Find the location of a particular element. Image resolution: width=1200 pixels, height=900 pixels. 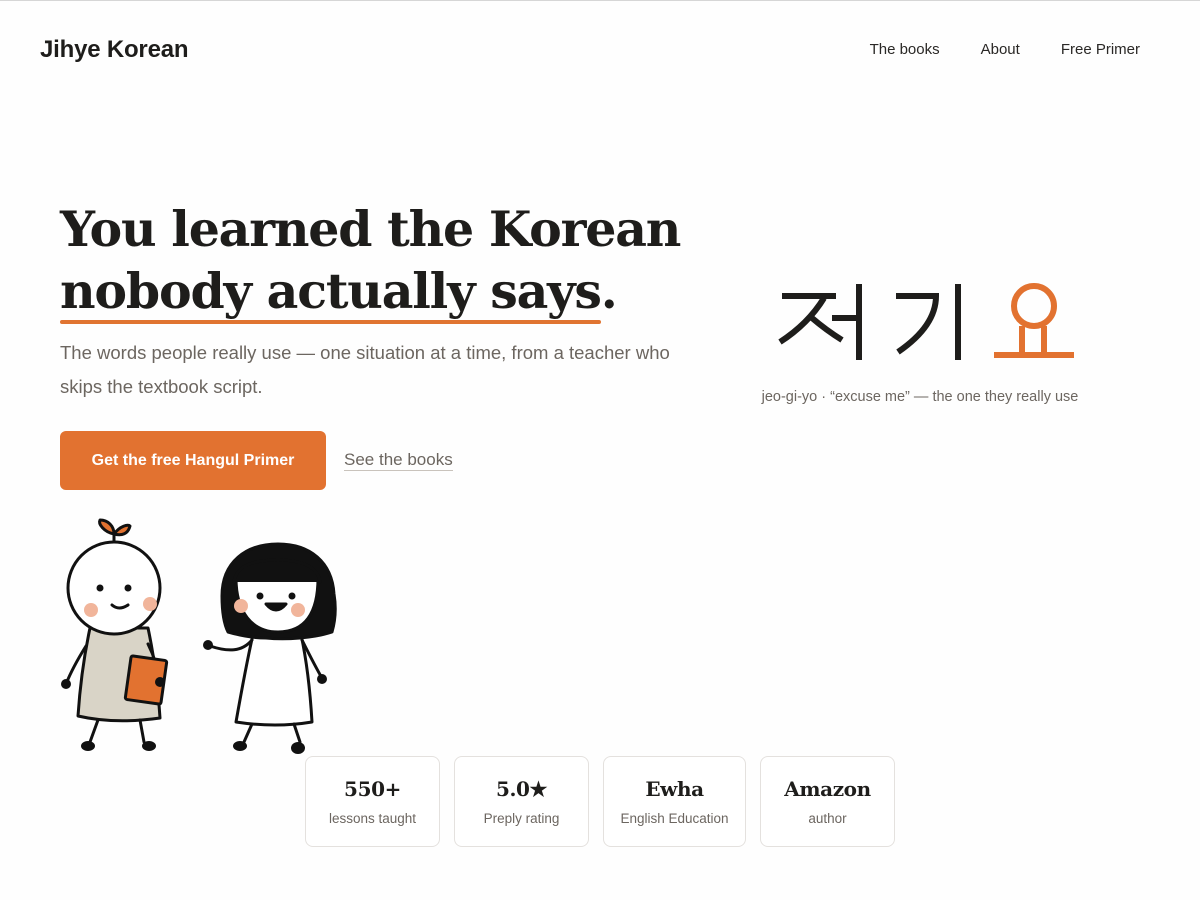

nav-the-books: The books is located at coordinates (905, 49).